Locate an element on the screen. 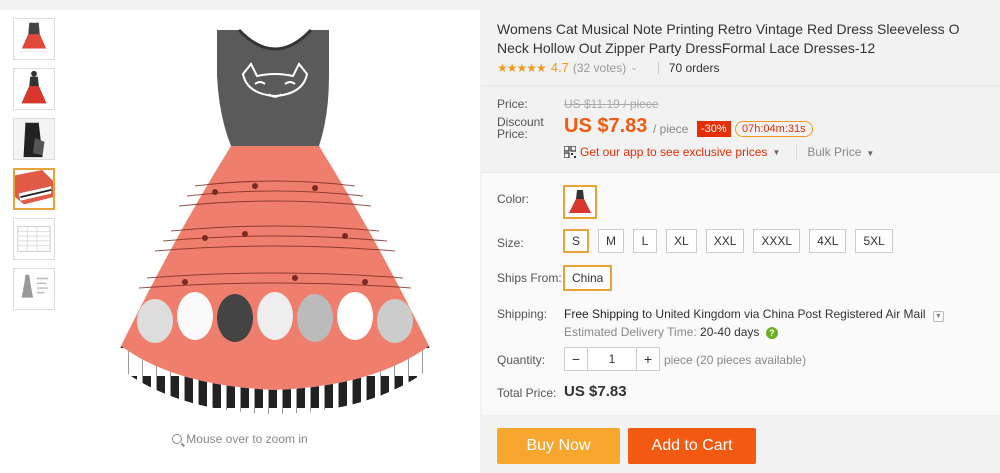  buy-now-button: Buy Now is located at coordinates (558, 446).